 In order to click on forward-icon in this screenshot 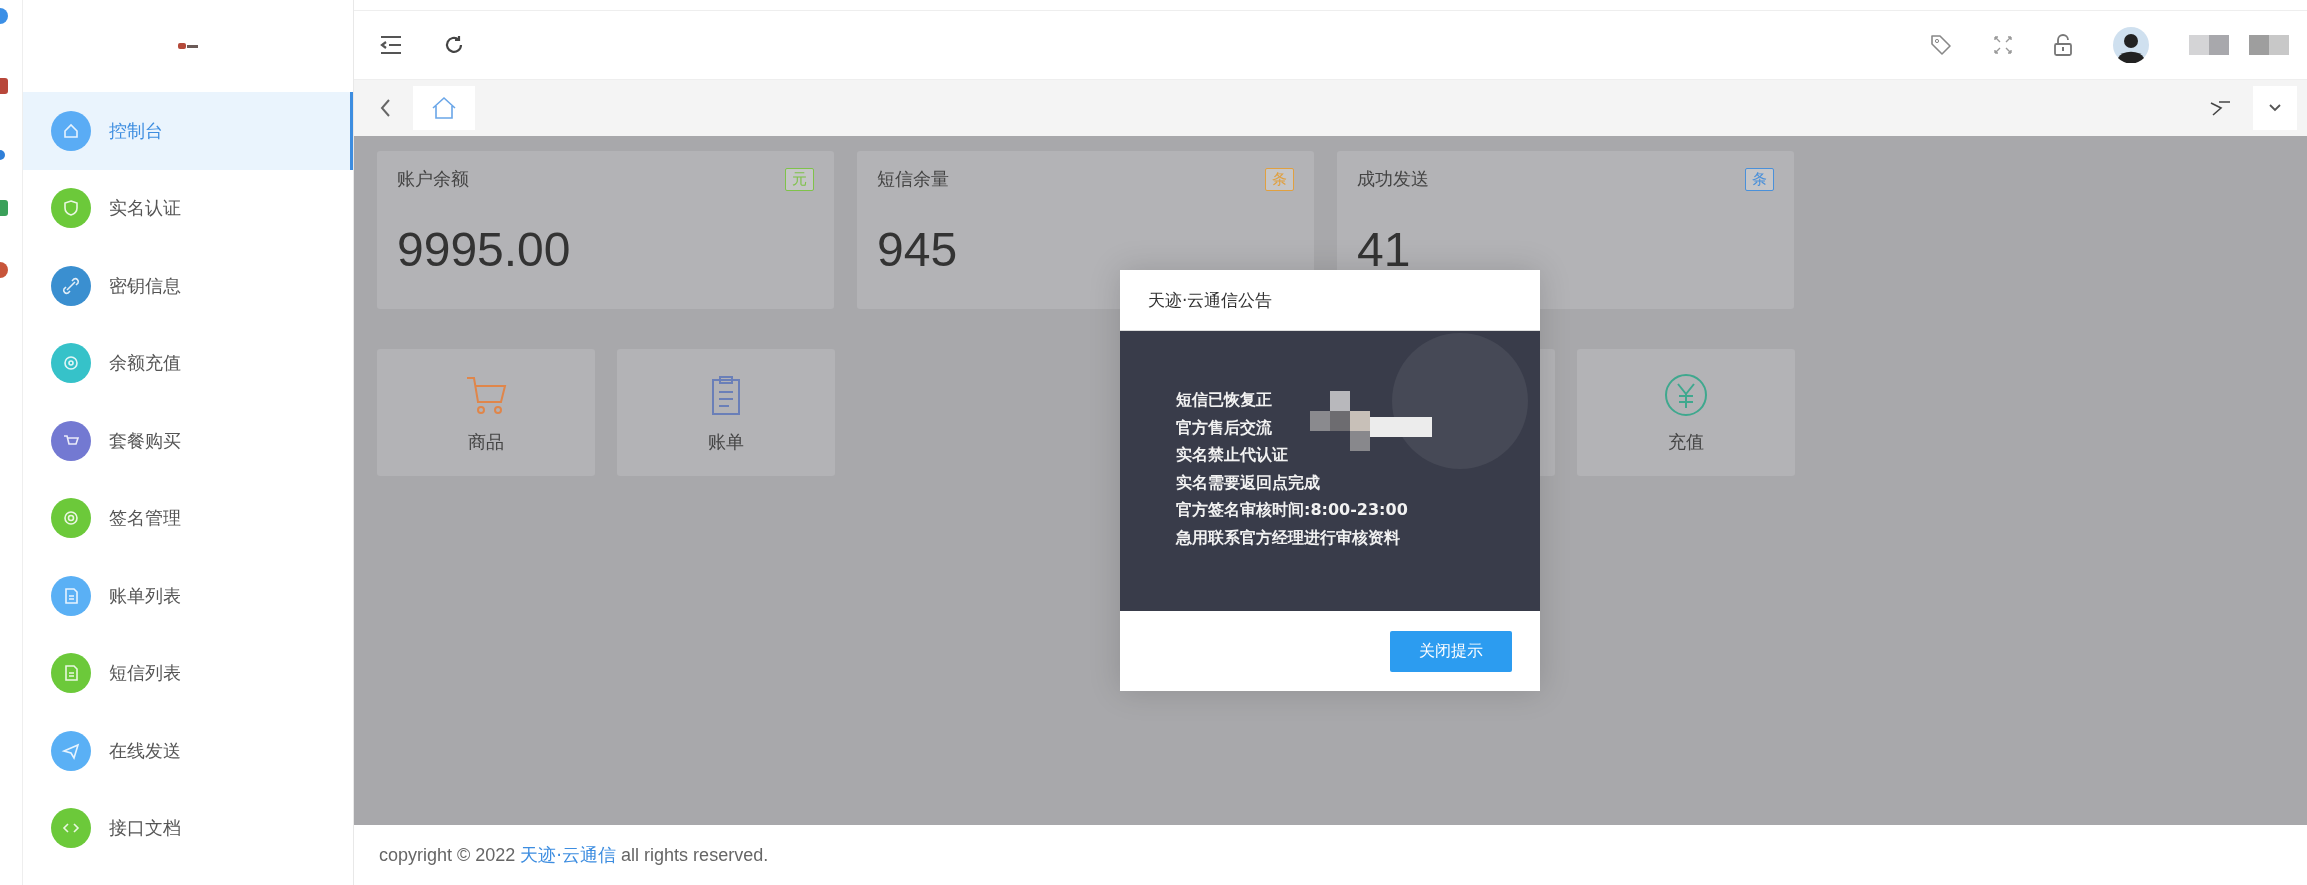, I will do `click(2220, 108)`.